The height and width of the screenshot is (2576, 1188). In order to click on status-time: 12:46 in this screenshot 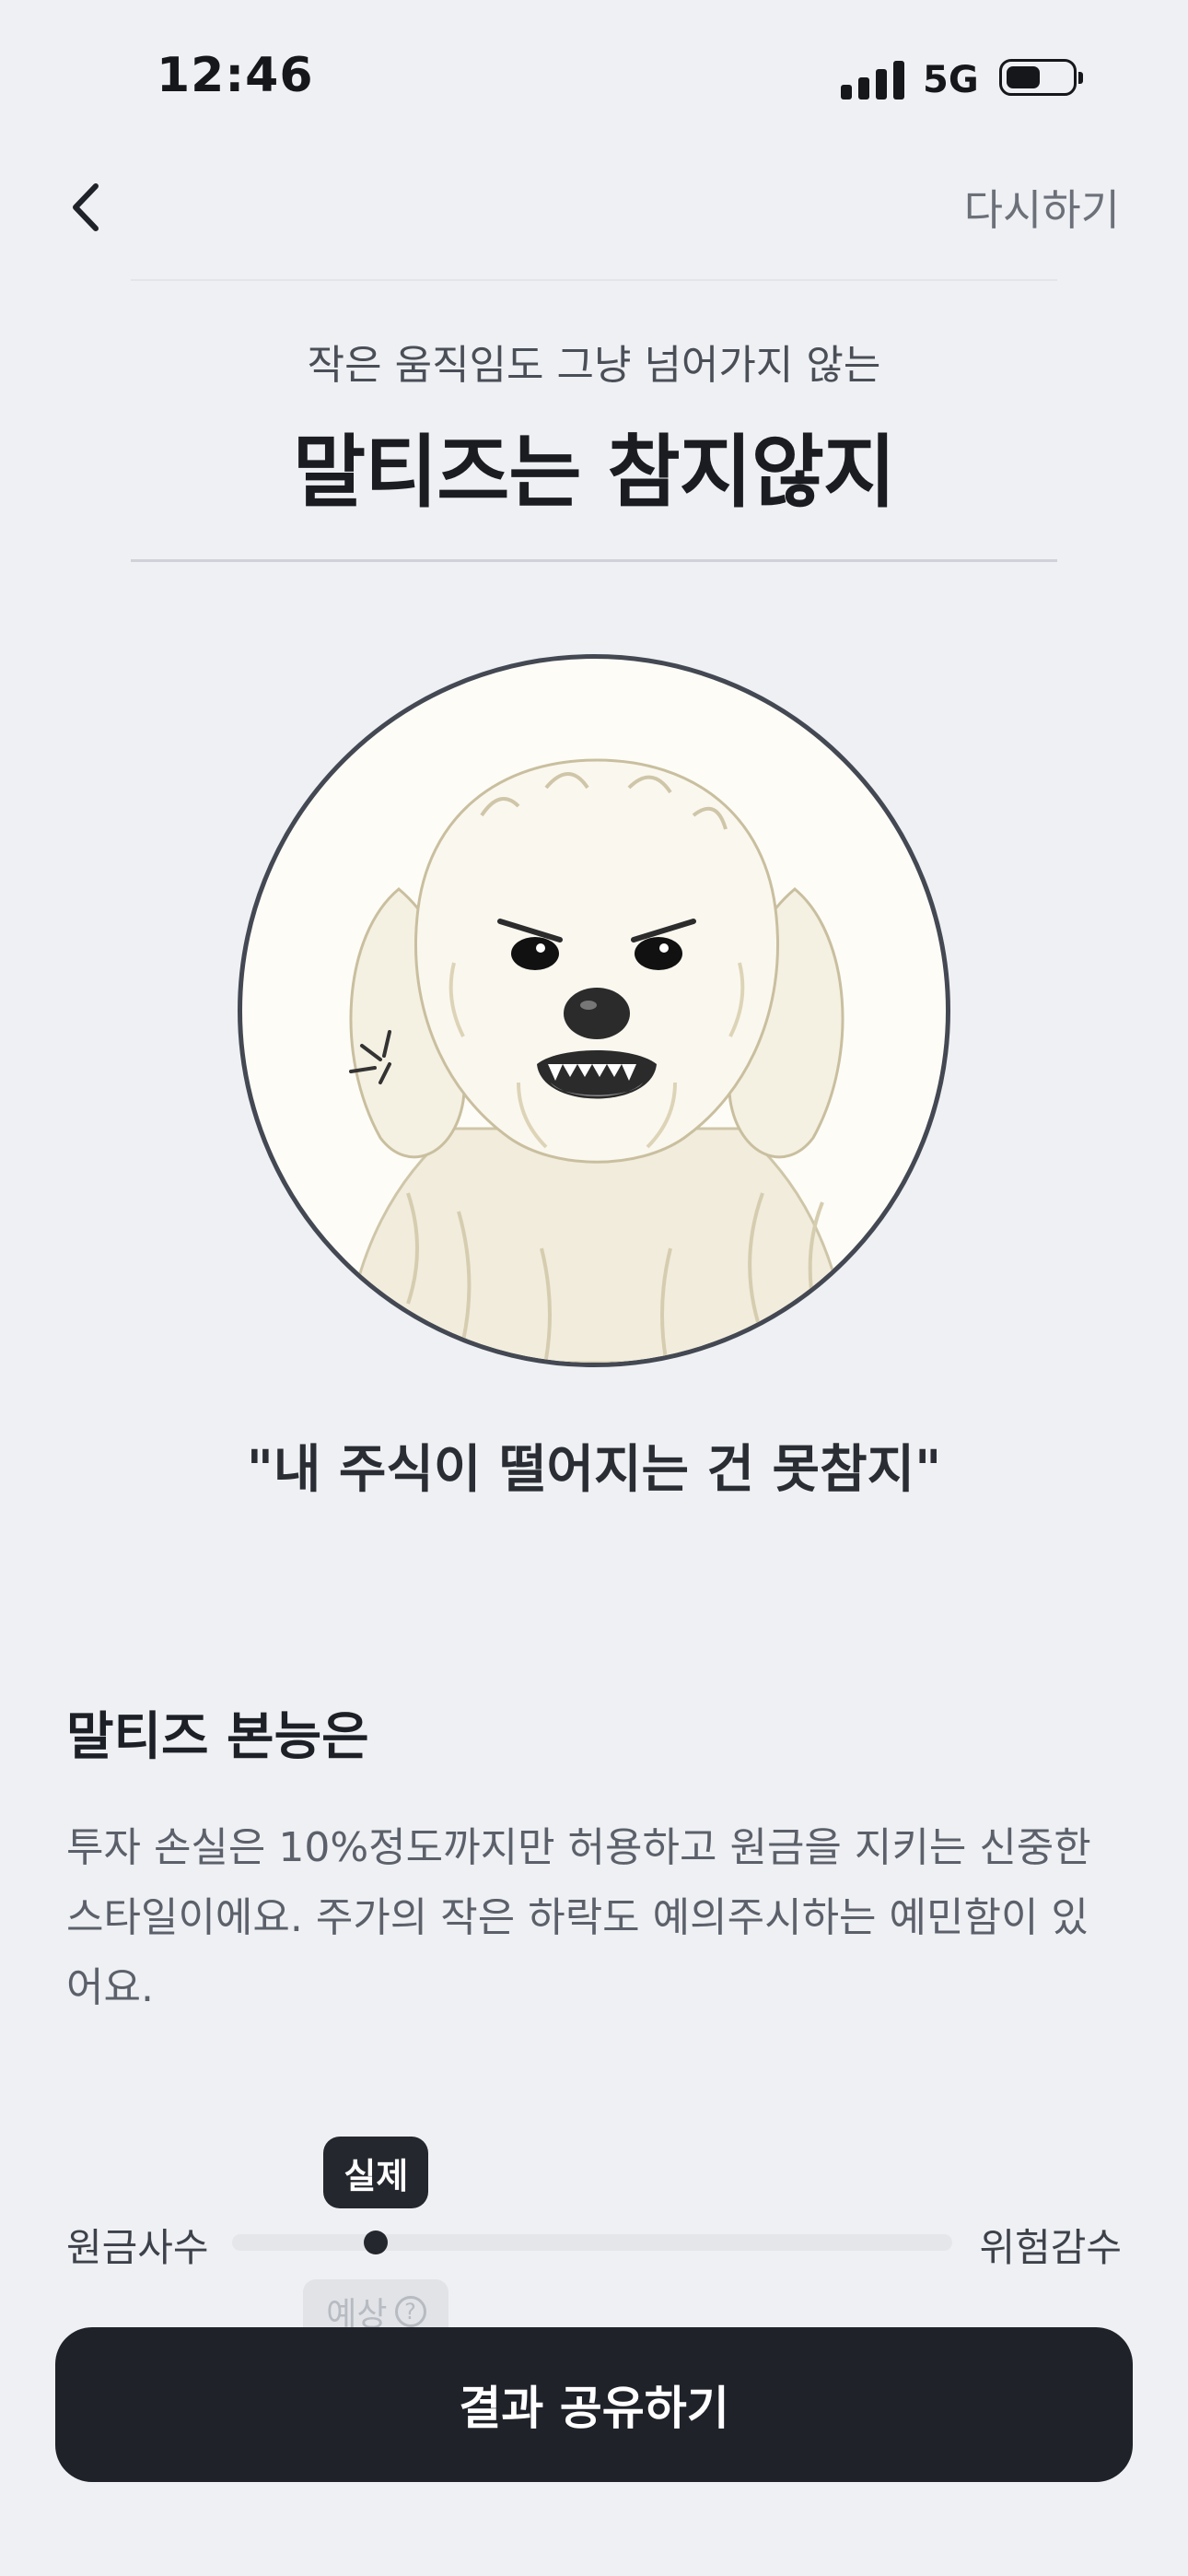, I will do `click(235, 75)`.